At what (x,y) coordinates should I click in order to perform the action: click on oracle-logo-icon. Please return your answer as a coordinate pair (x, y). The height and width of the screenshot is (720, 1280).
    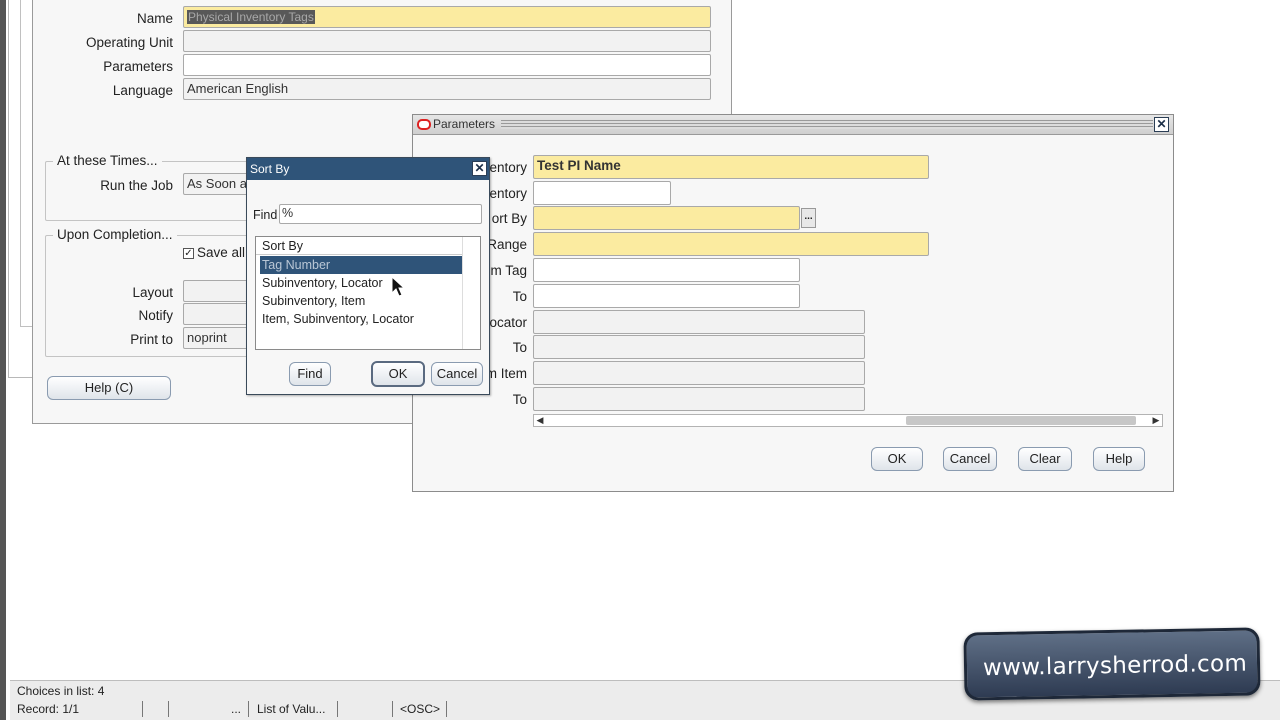
    Looking at the image, I should click on (424, 124).